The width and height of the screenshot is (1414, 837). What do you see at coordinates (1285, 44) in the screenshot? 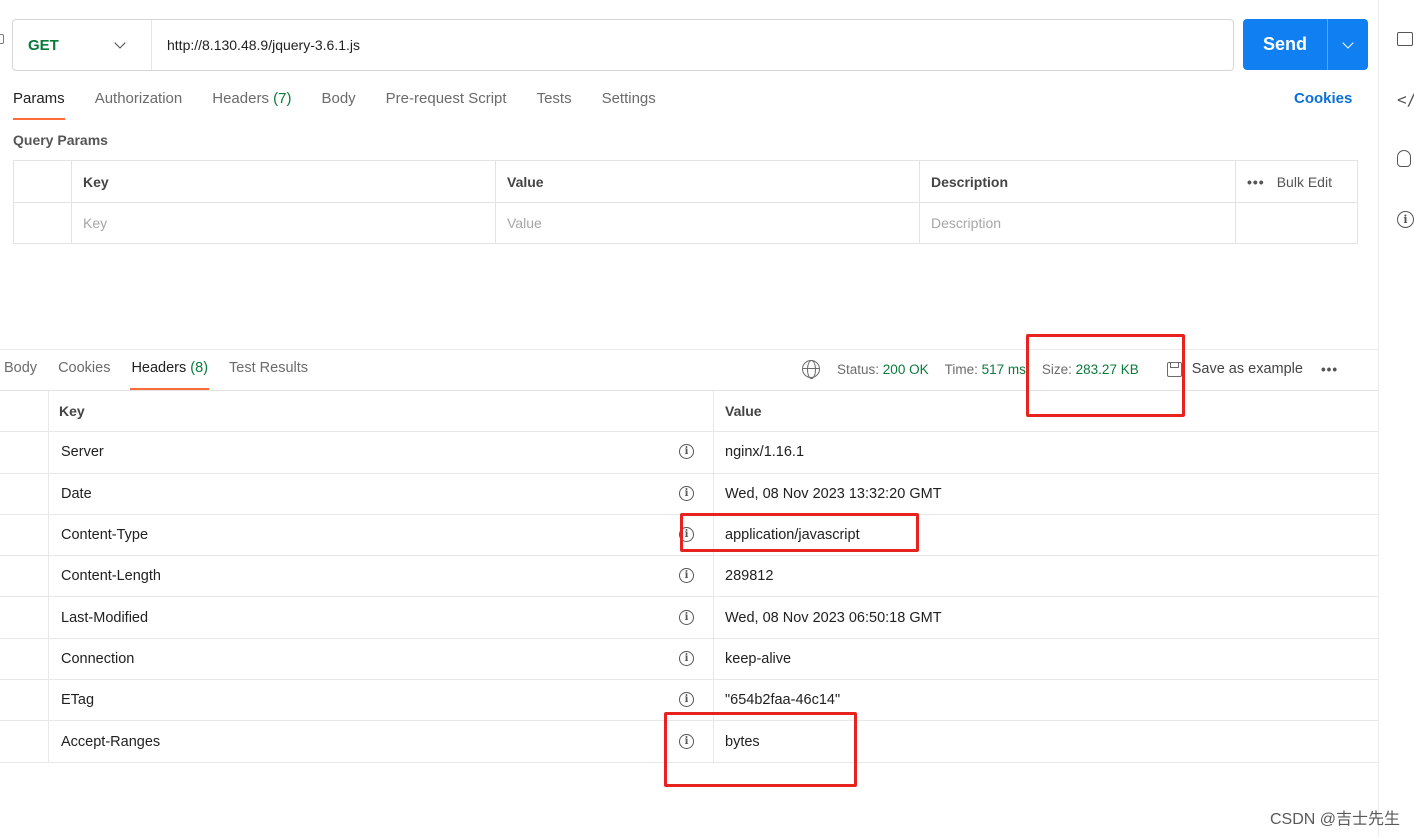
I see `send-button: Send` at bounding box center [1285, 44].